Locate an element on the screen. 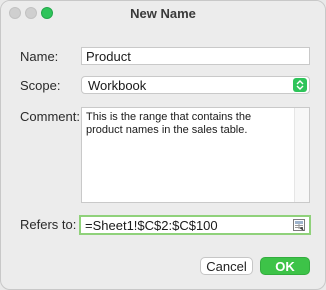 Image resolution: width=326 pixels, height=290 pixels. ok-button: OK is located at coordinates (285, 266).